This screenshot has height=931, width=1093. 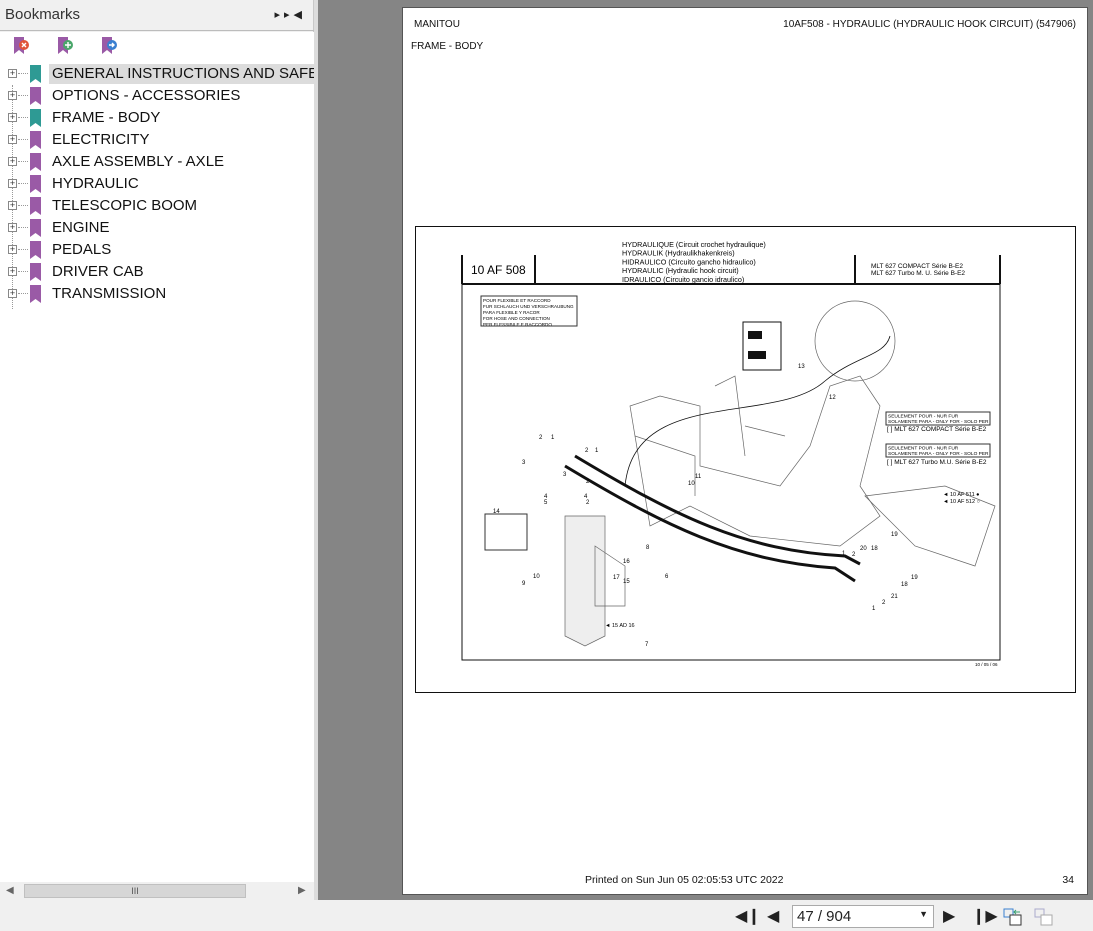 What do you see at coordinates (498, 270) in the screenshot?
I see `drawing-code: 10 AF 508` at bounding box center [498, 270].